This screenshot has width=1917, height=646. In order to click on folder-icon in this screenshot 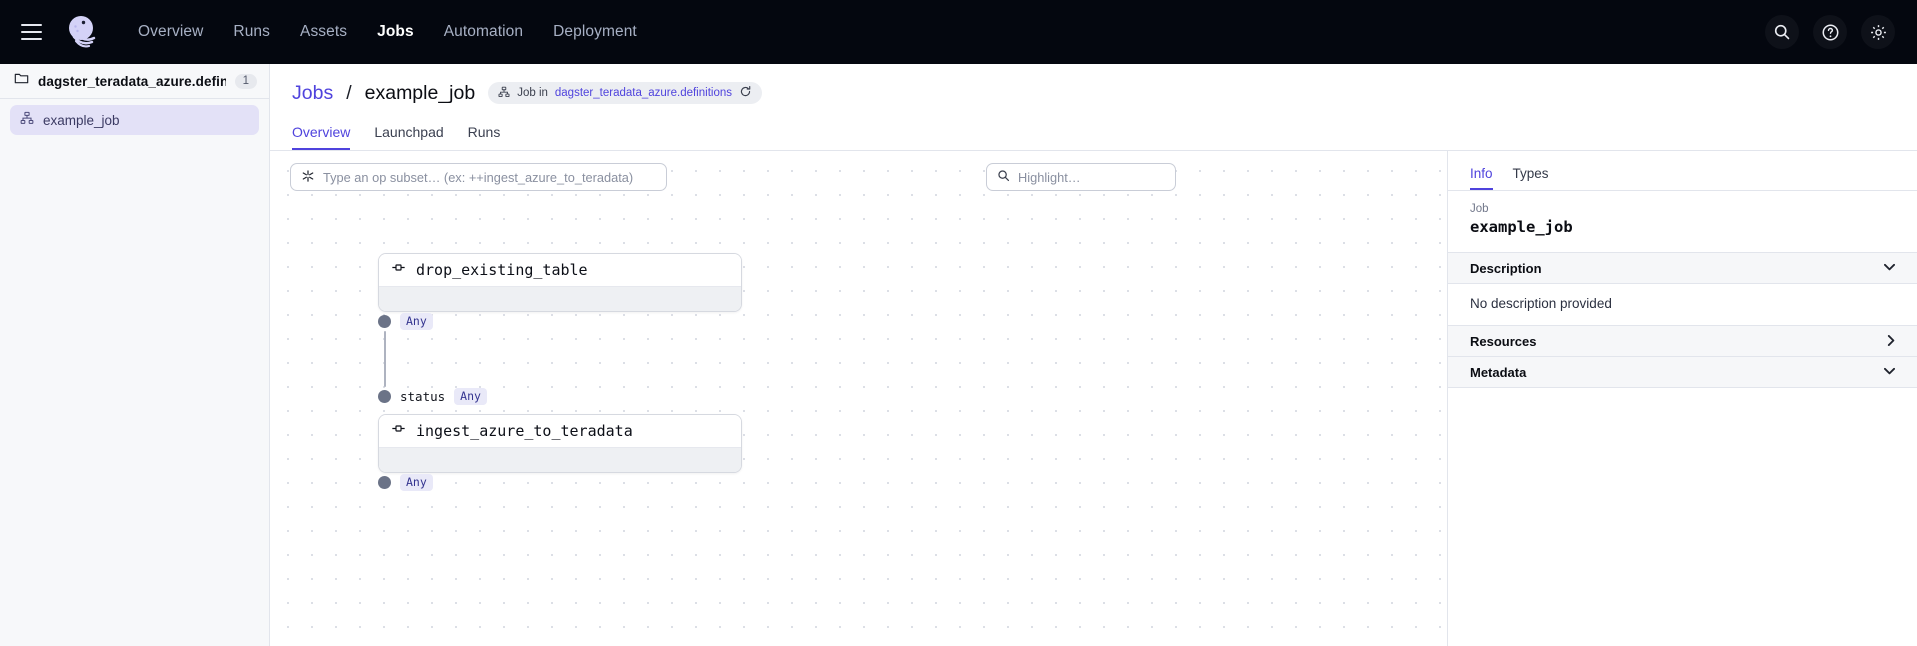, I will do `click(21, 81)`.